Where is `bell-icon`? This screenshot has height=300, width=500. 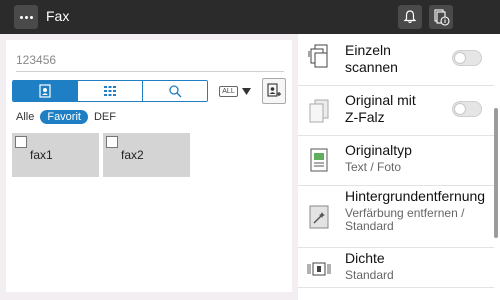
bell-icon is located at coordinates (410, 17).